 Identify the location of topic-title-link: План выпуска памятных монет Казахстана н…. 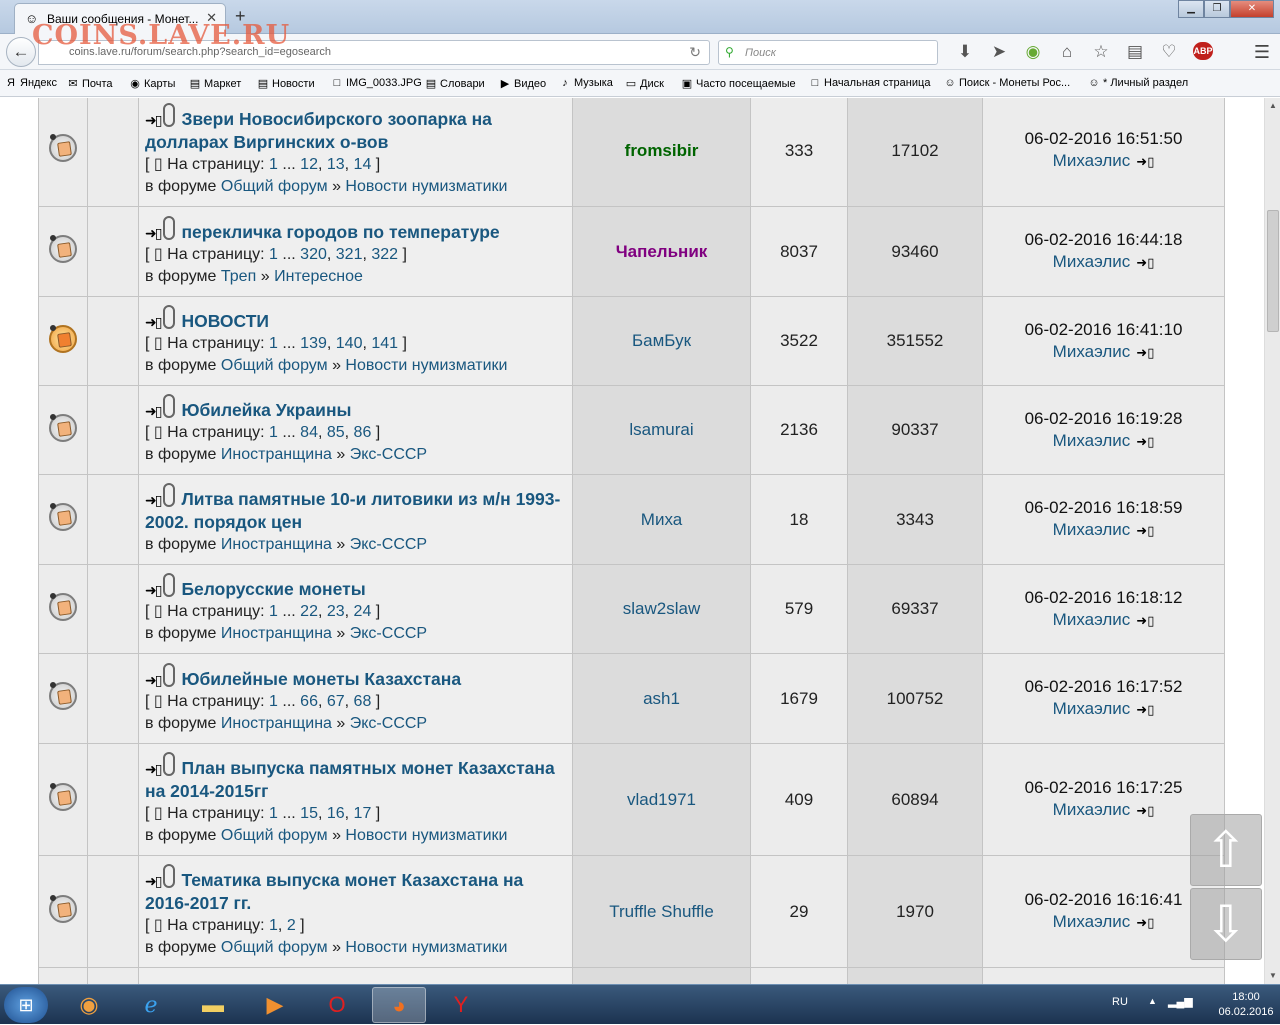
(350, 779).